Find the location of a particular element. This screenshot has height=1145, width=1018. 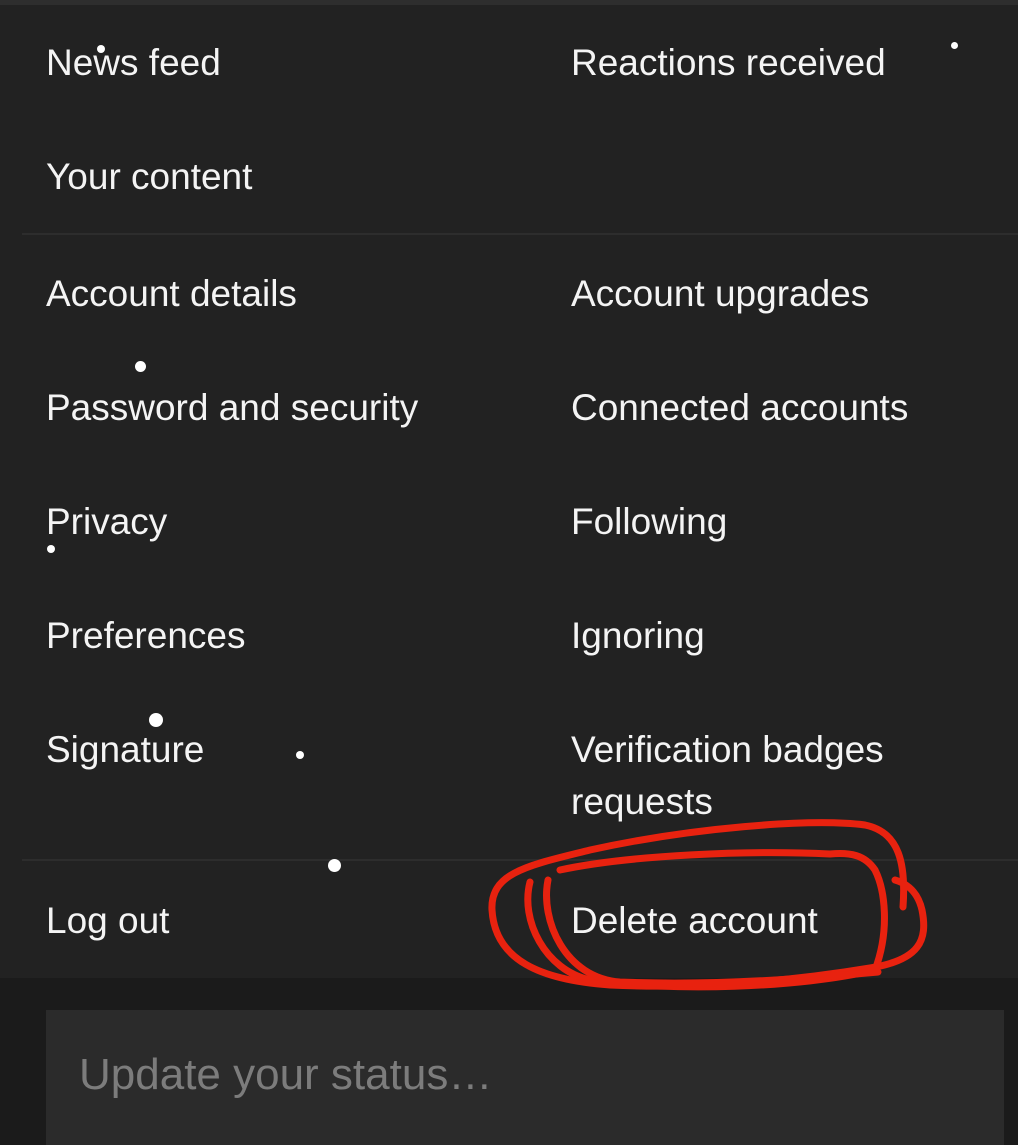

menu-item-log-out: Log out is located at coordinates (107, 921).